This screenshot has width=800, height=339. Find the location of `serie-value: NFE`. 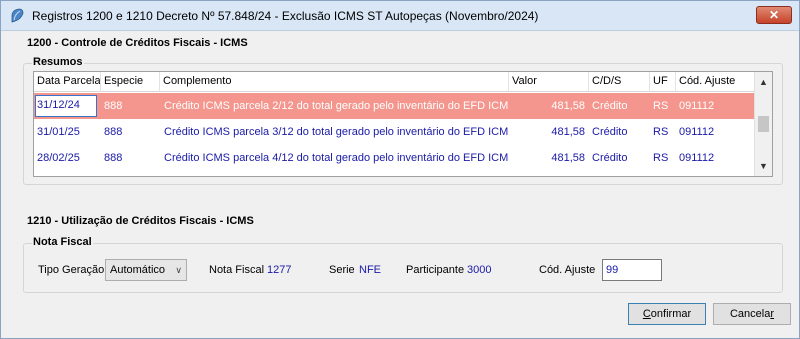

serie-value: NFE is located at coordinates (370, 270).